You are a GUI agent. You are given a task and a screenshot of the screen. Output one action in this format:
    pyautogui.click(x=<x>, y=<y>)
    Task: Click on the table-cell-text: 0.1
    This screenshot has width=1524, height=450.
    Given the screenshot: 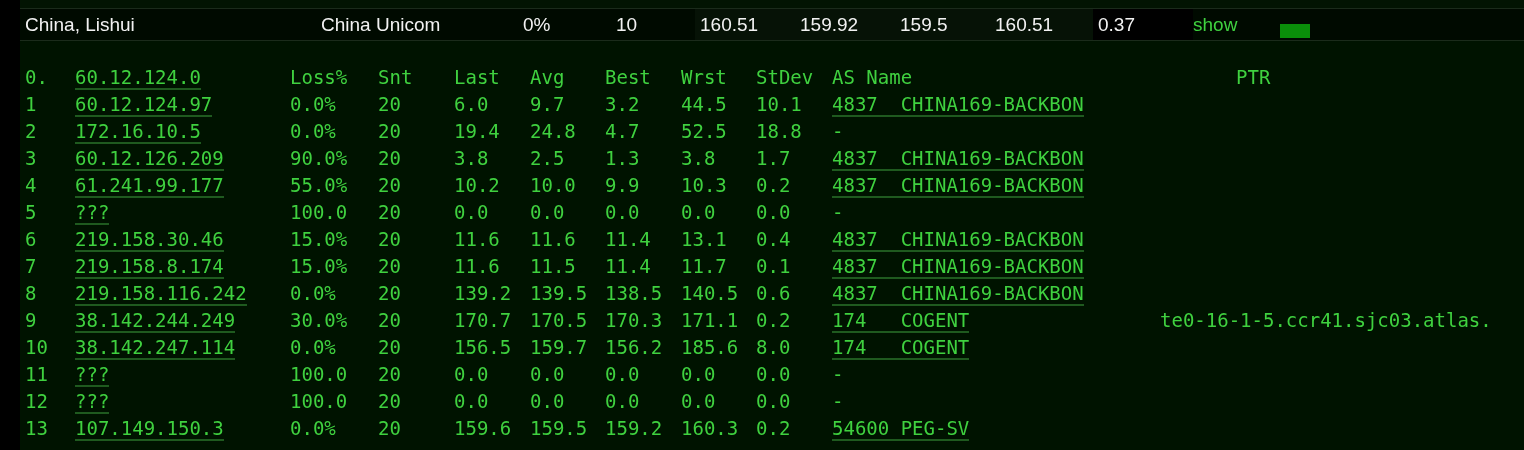 What is the action you would take?
    pyautogui.click(x=774, y=265)
    